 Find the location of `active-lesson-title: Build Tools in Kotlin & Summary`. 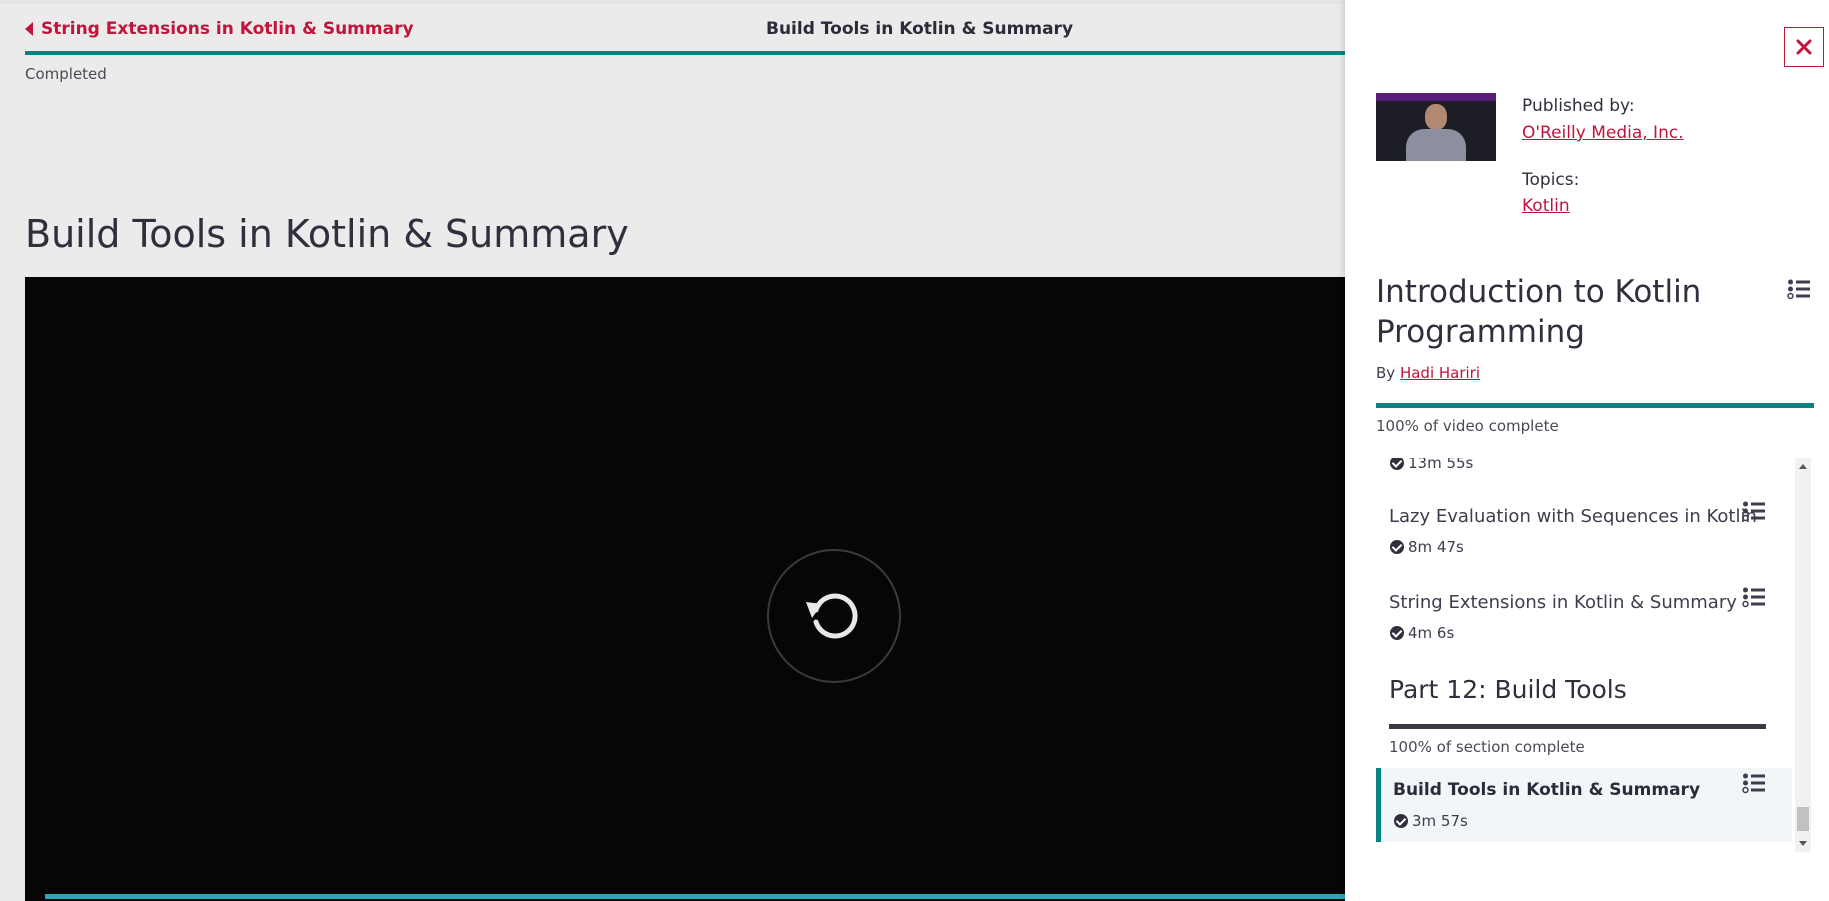

active-lesson-title: Build Tools in Kotlin & Summary is located at coordinates (1546, 790).